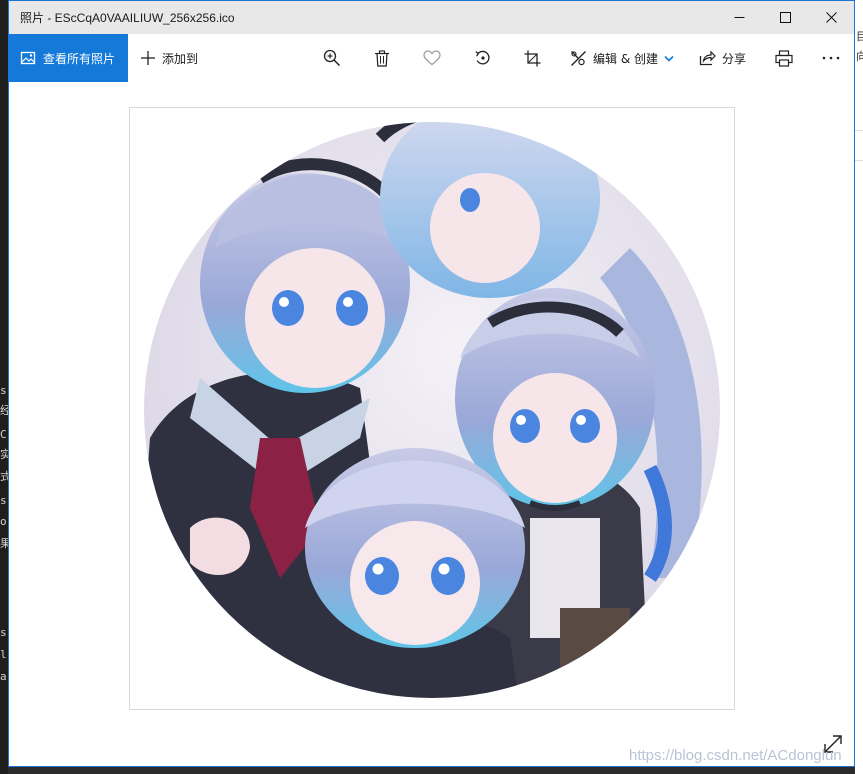 This screenshot has width=863, height=774. Describe the element at coordinates (859, 387) in the screenshot. I see `background-window-right: 目 向` at that location.